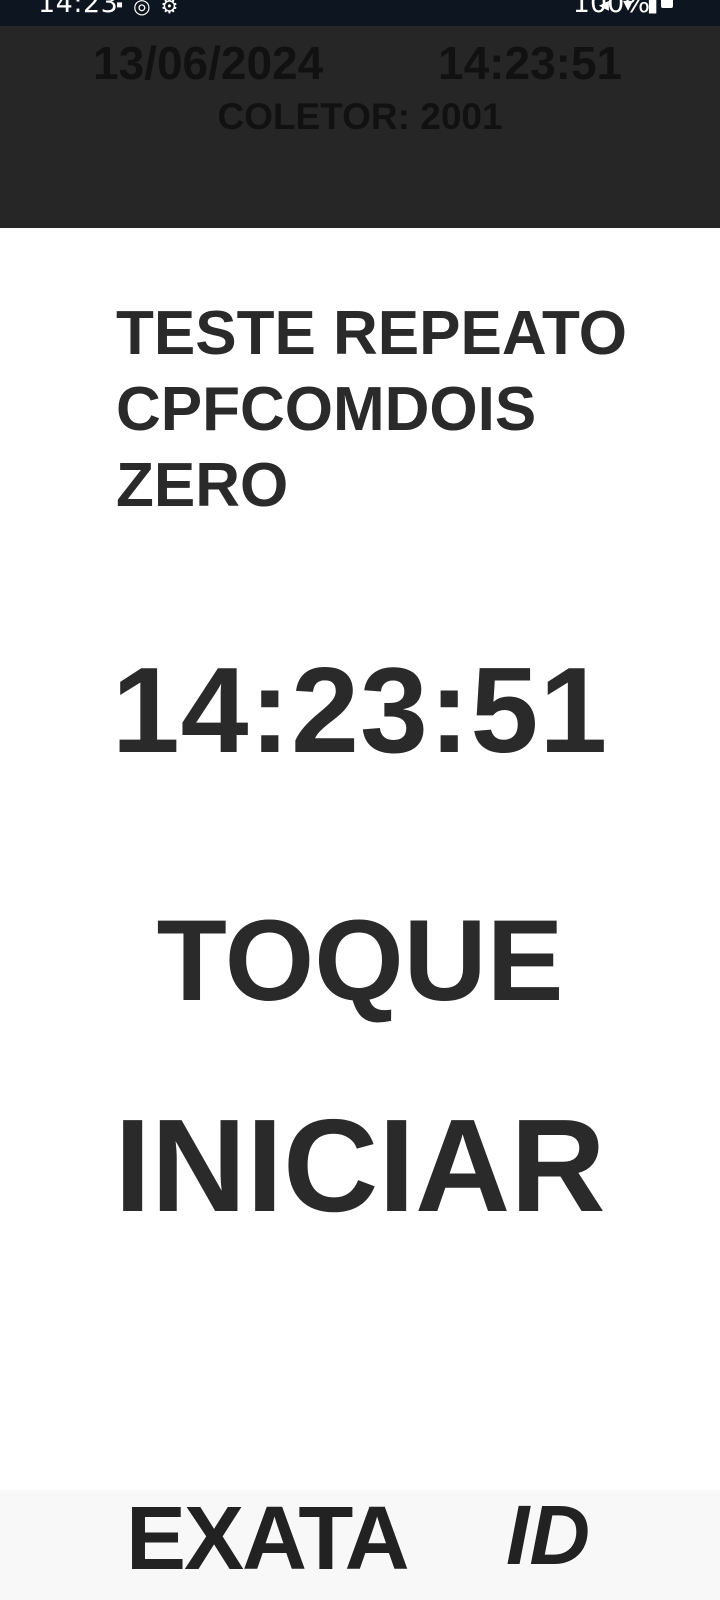 Image resolution: width=720 pixels, height=1600 pixels. What do you see at coordinates (360, 710) in the screenshot?
I see `current-time: 14:23:51` at bounding box center [360, 710].